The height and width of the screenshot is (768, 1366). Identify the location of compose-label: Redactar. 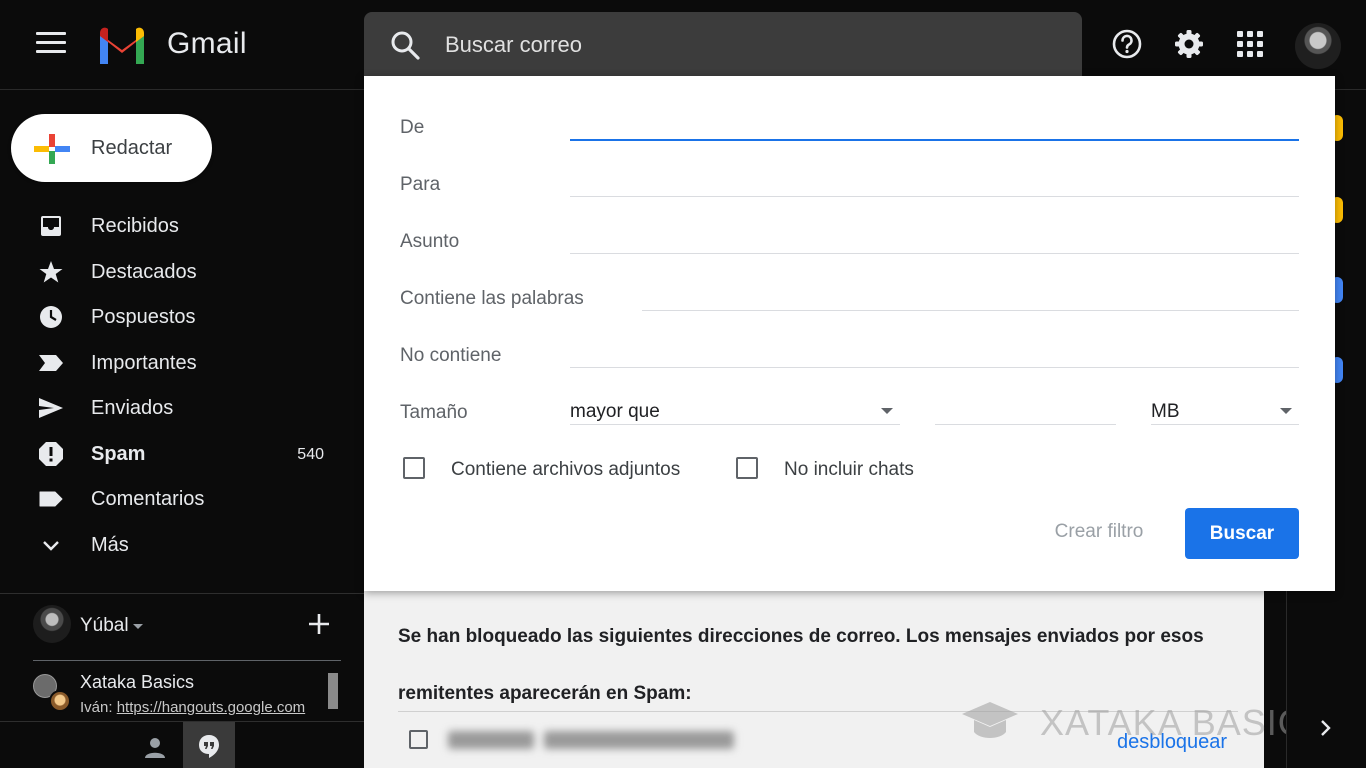
(132, 148).